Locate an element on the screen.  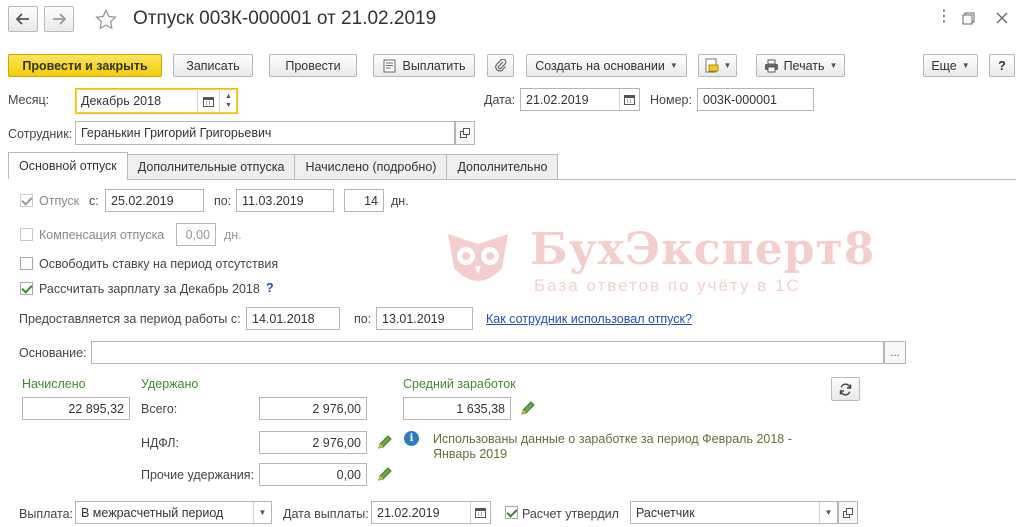
create-based-on-button: Создать на основании ▼ is located at coordinates (606, 65).